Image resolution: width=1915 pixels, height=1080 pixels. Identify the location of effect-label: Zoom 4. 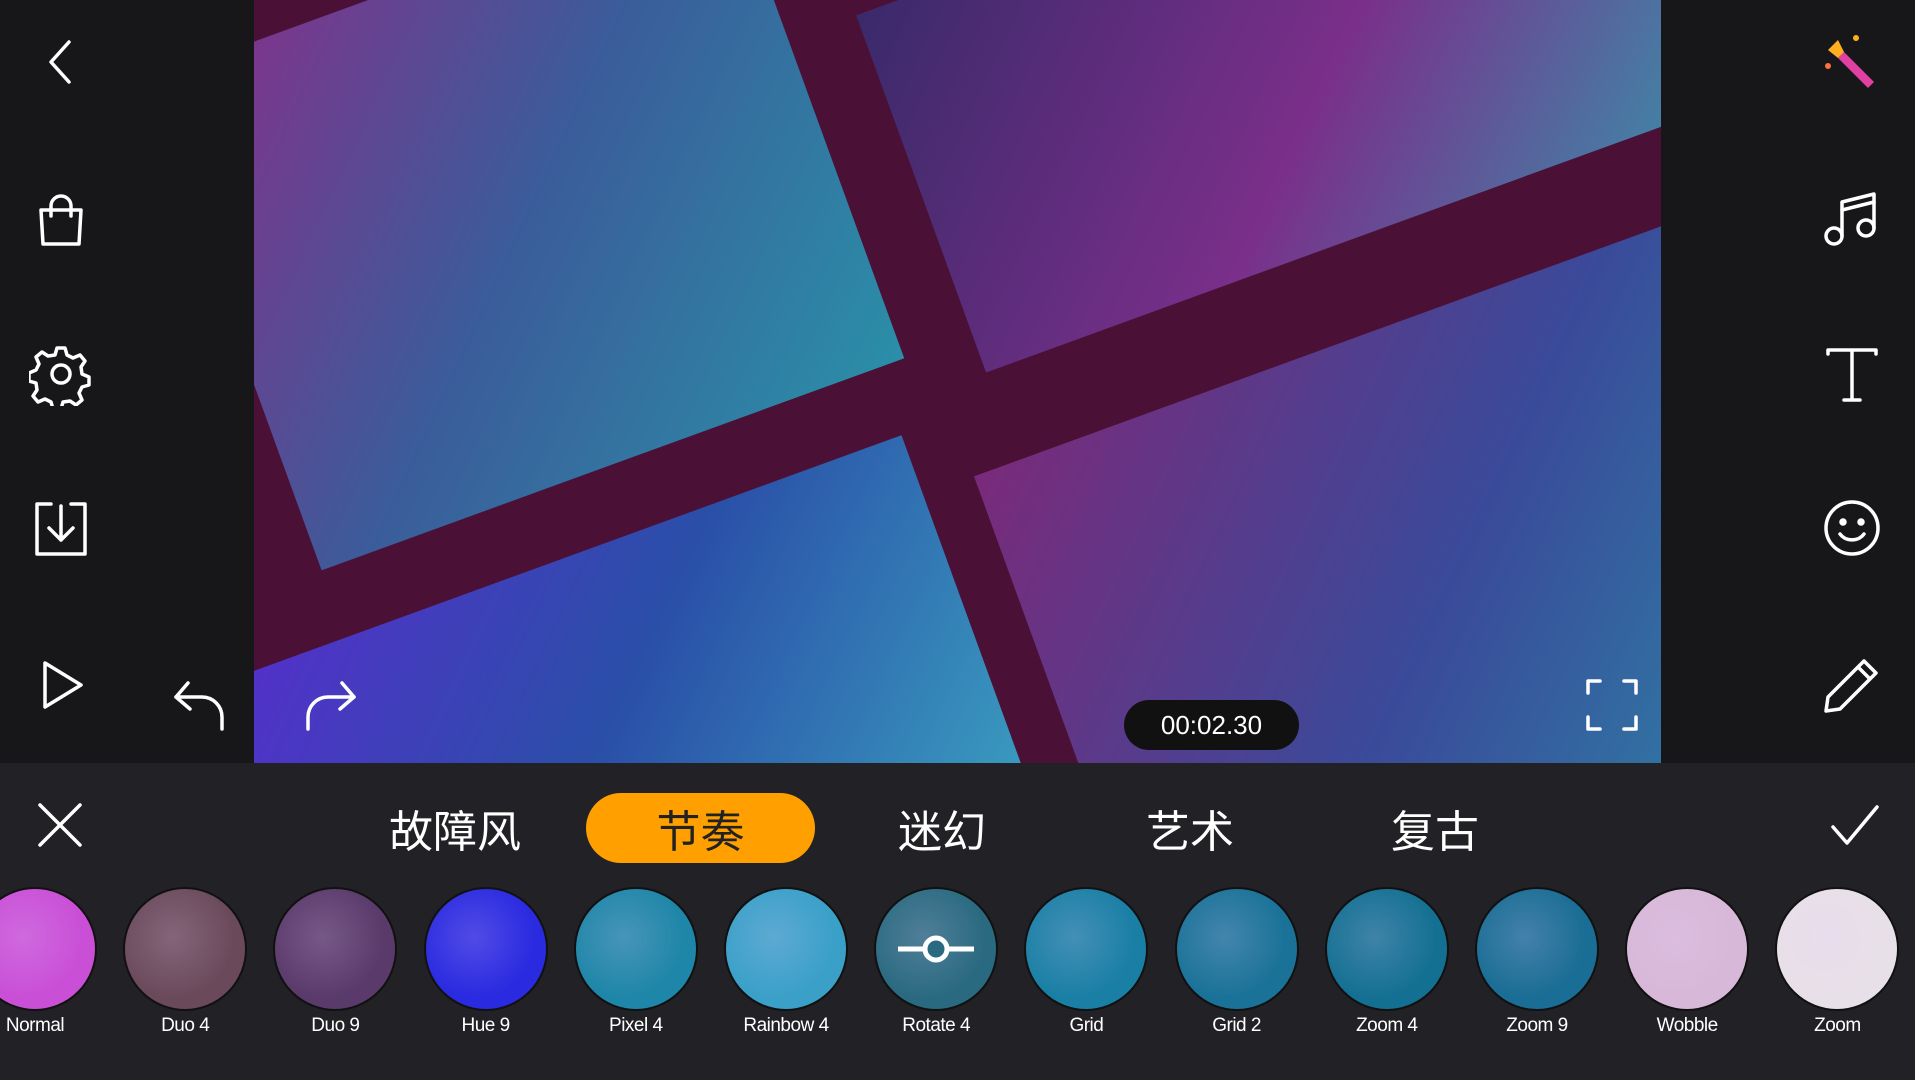
(1387, 1025).